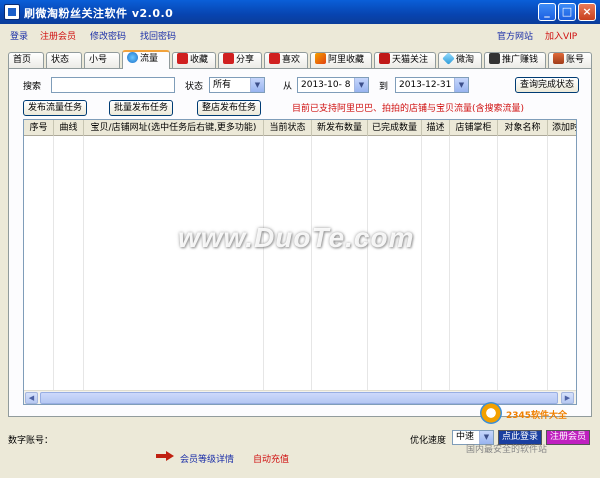  What do you see at coordinates (300, 12) in the screenshot?
I see `title-bar: 刷微淘粉丝关注软件 v2.0.0 _ □ ×` at bounding box center [300, 12].